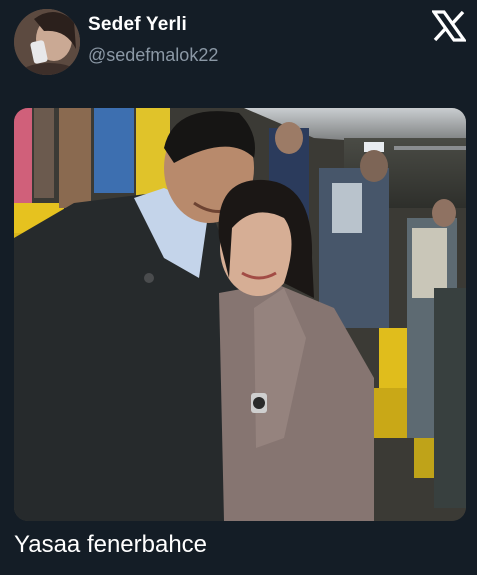 Image resolution: width=477 pixels, height=575 pixels. Describe the element at coordinates (153, 55) in the screenshot. I see `author-handle: @sedefmalok22` at that location.